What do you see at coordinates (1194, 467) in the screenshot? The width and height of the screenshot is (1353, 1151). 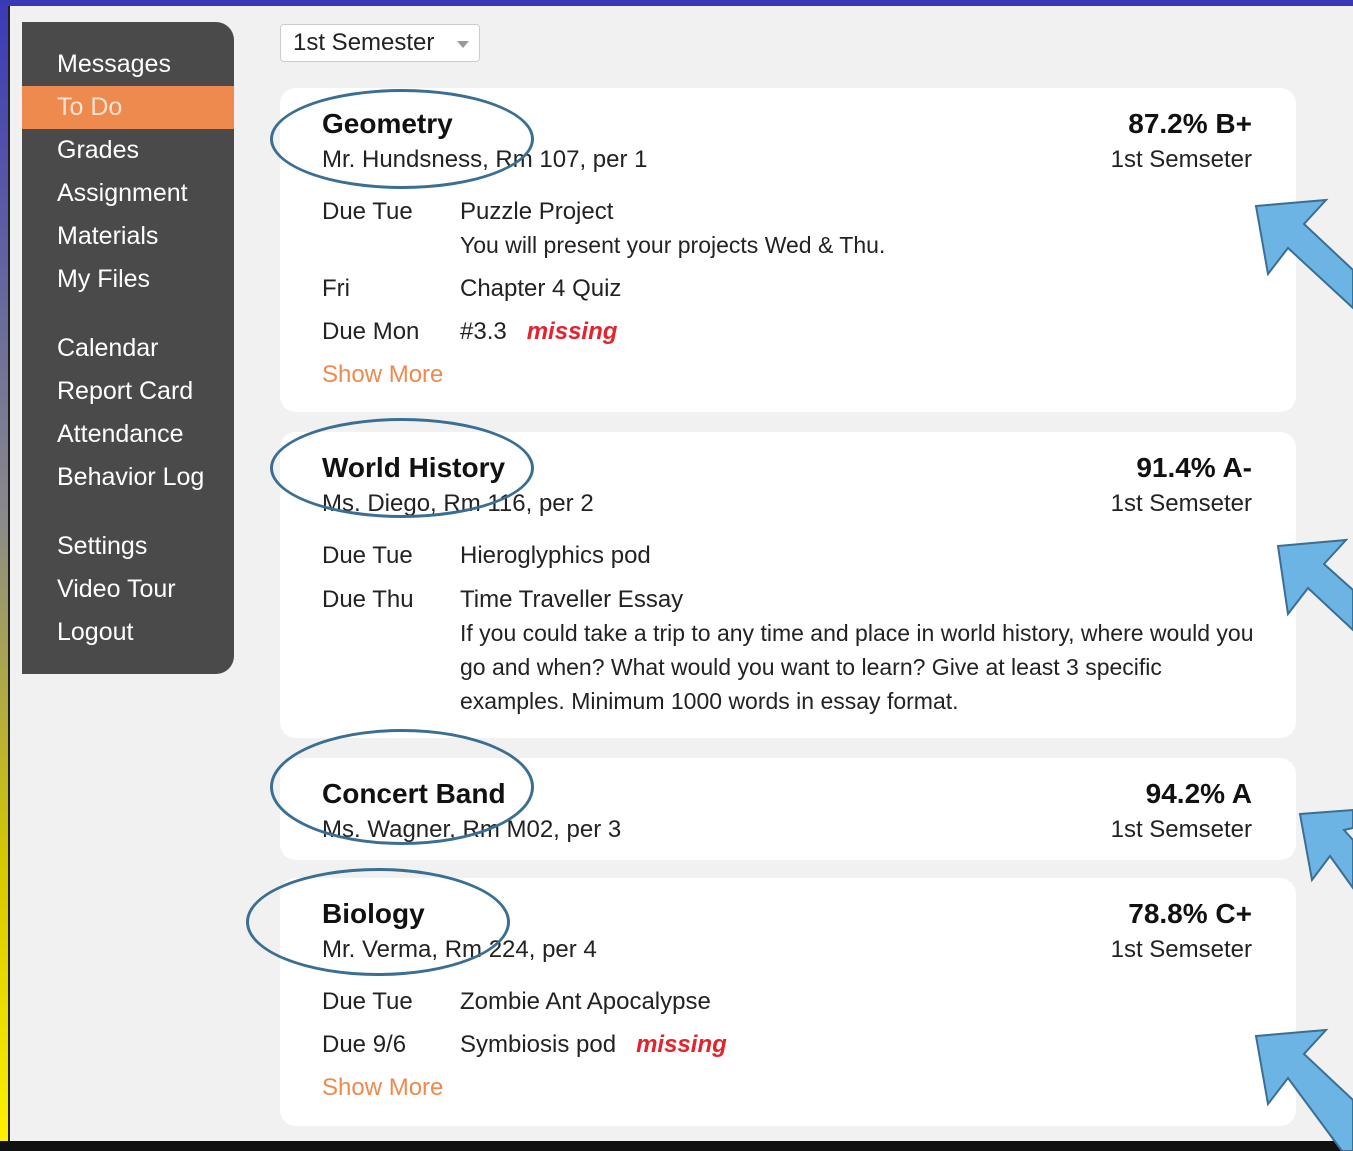 I see `course-grade: 91.4% A-` at bounding box center [1194, 467].